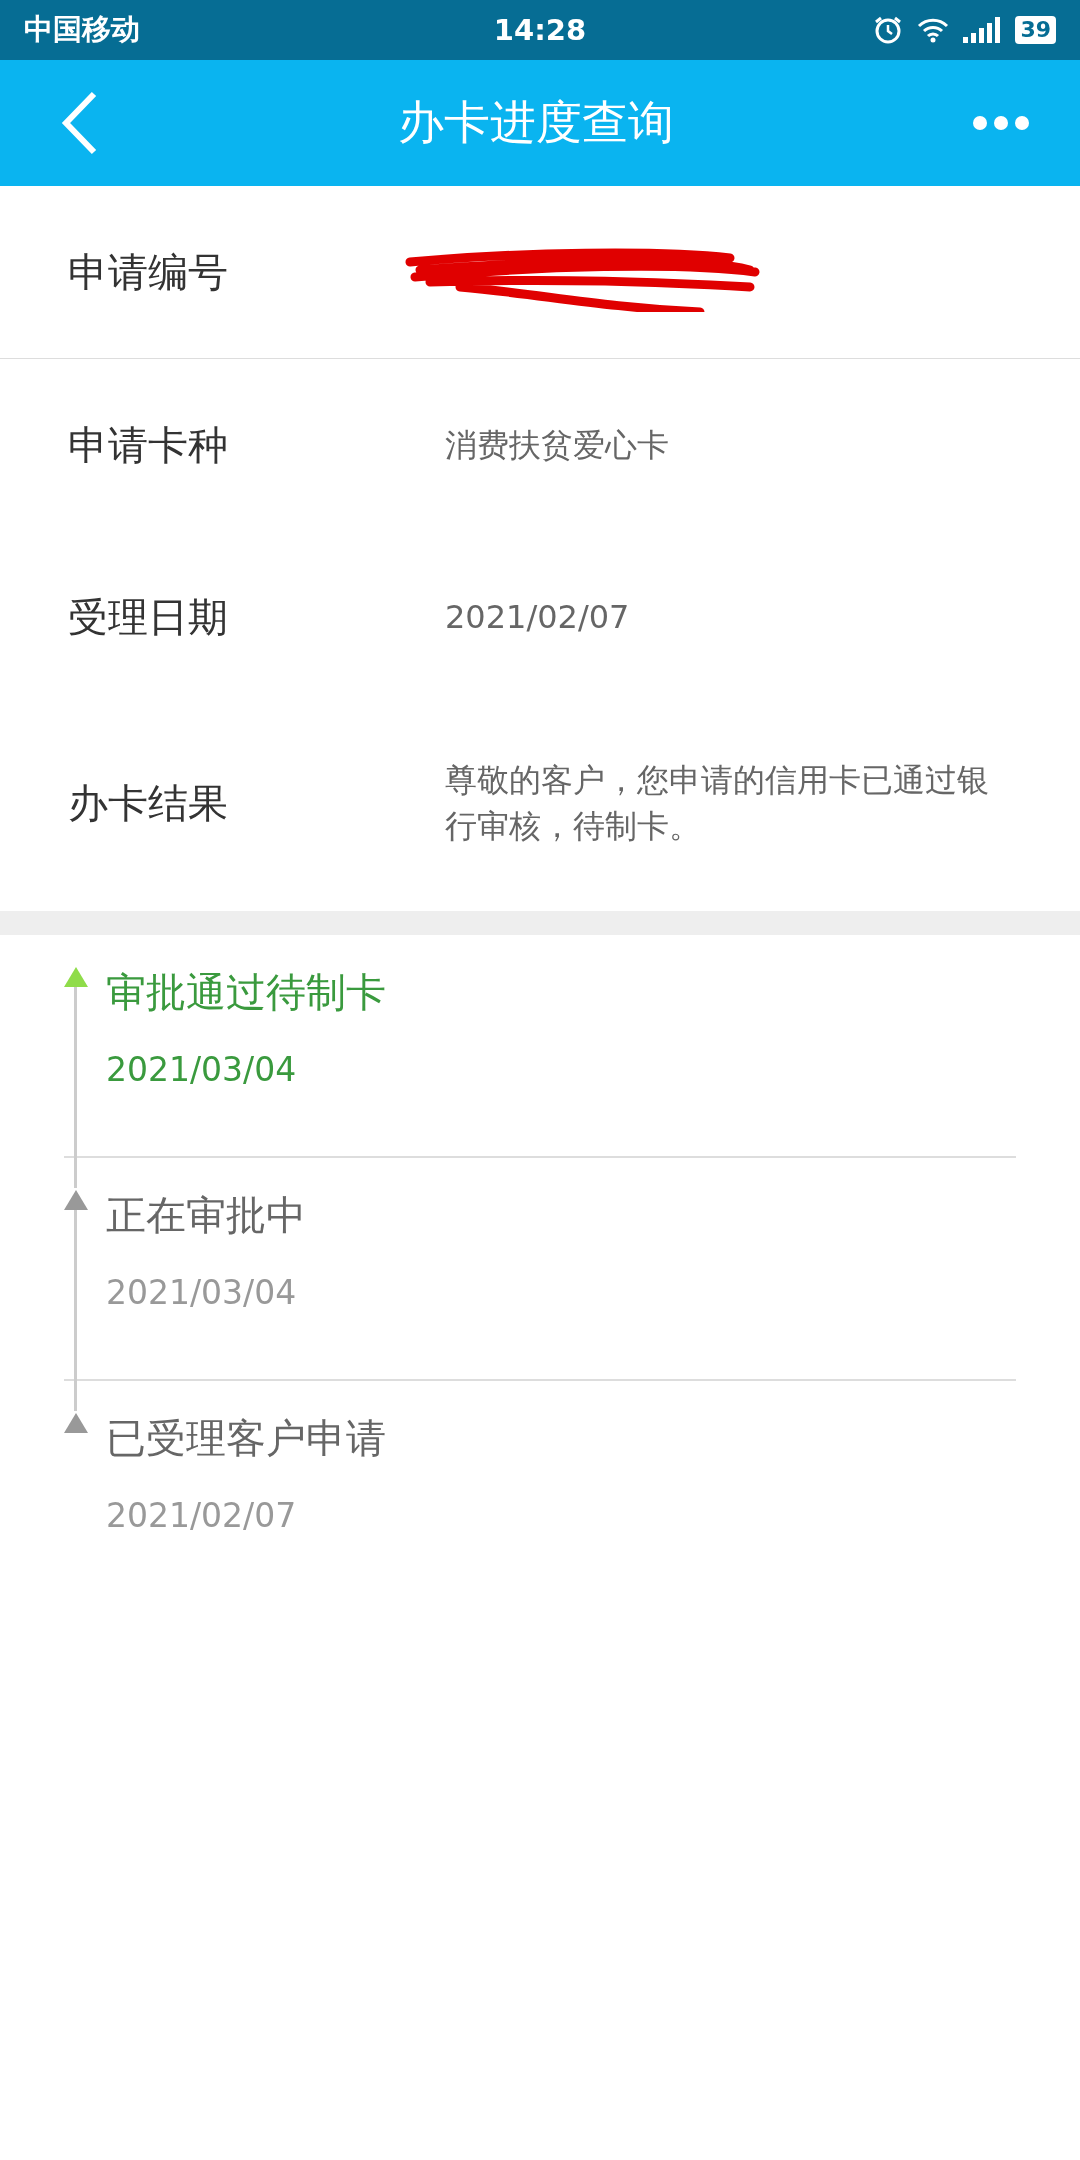  Describe the element at coordinates (537, 617) in the screenshot. I see `field-value: 2021/02/07` at that location.